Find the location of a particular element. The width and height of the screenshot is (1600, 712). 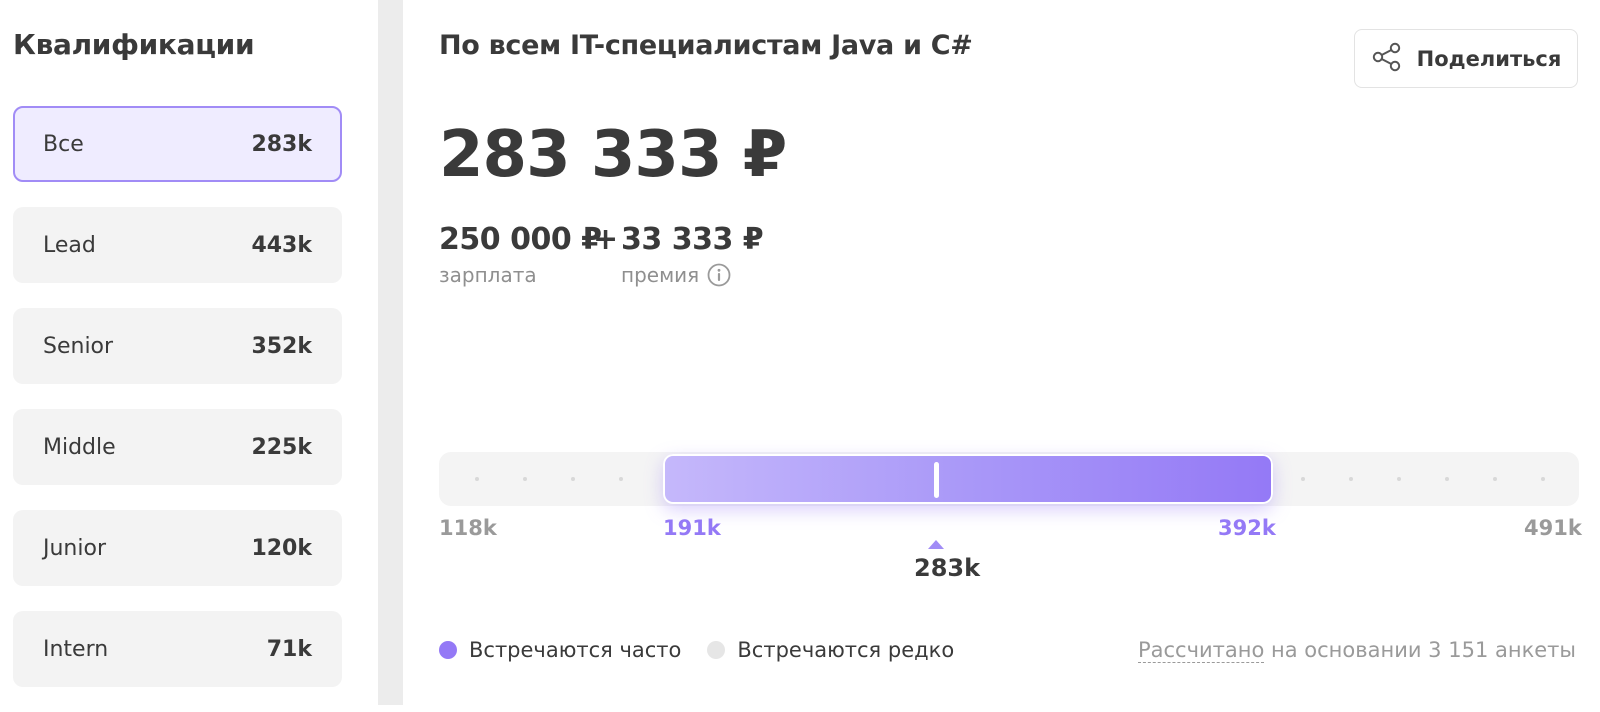

share-button: Поделиться is located at coordinates (1466, 58).